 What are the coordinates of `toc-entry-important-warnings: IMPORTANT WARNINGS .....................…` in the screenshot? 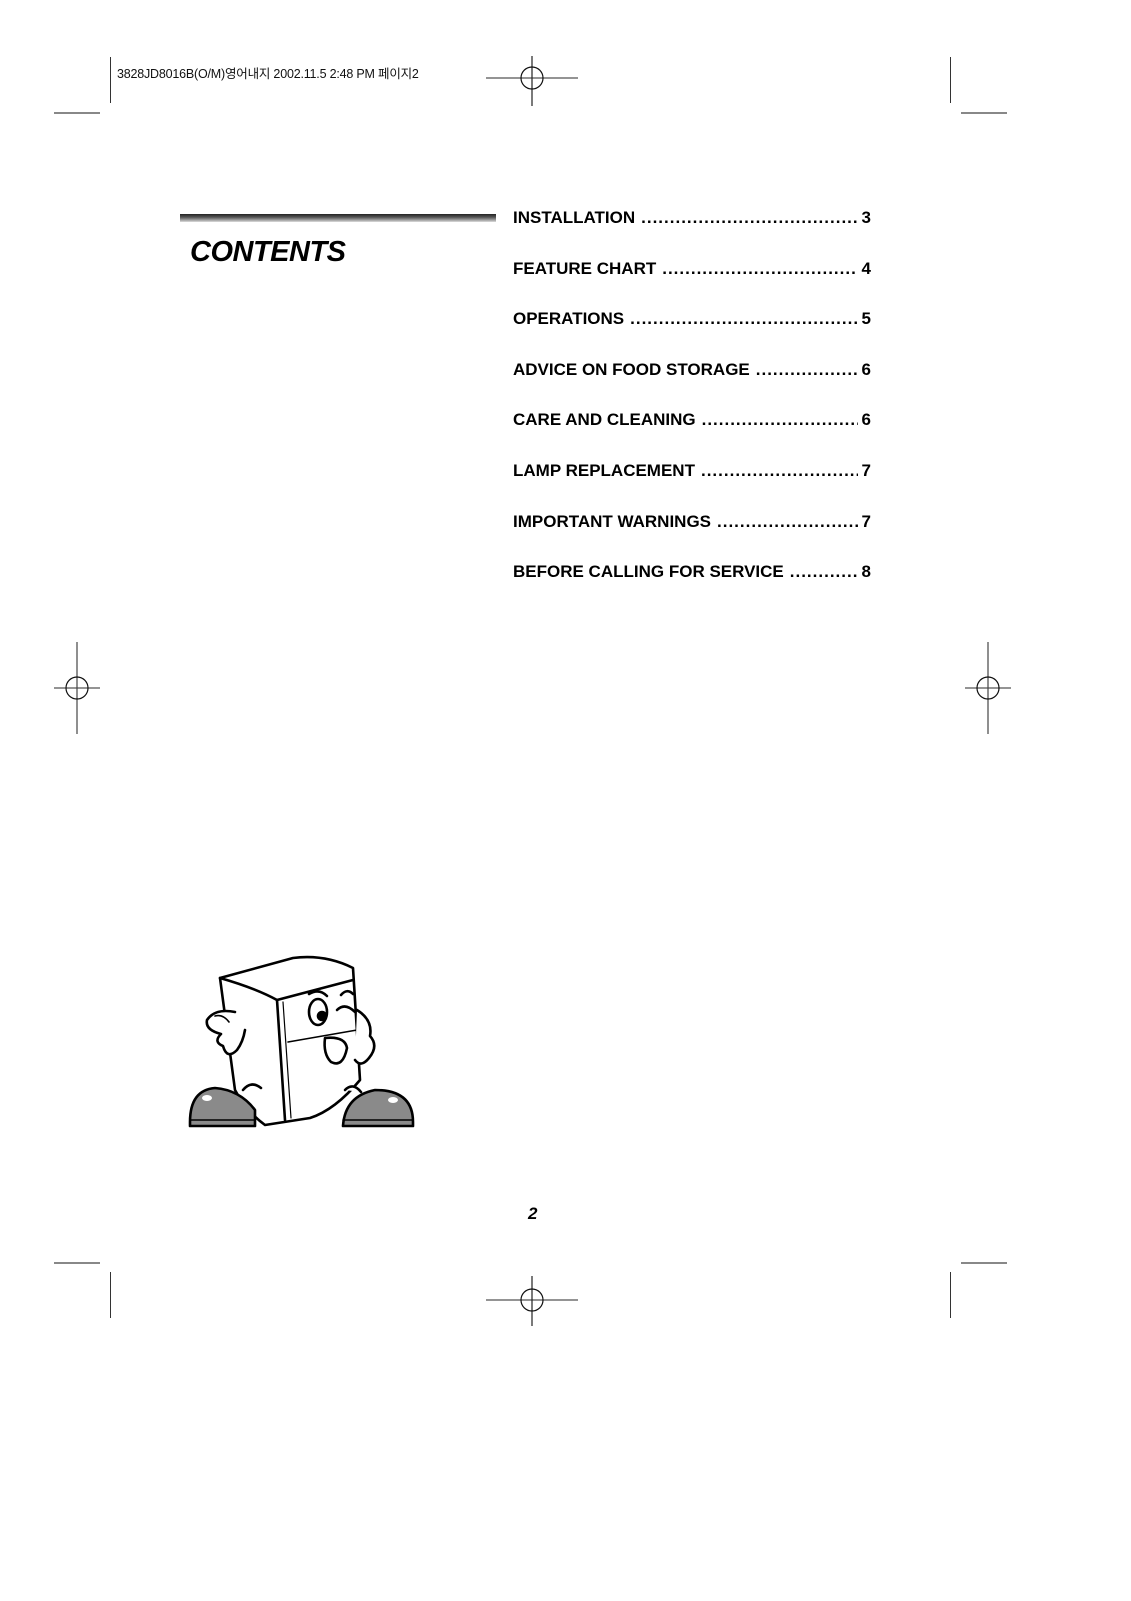 It's located at (692, 537).